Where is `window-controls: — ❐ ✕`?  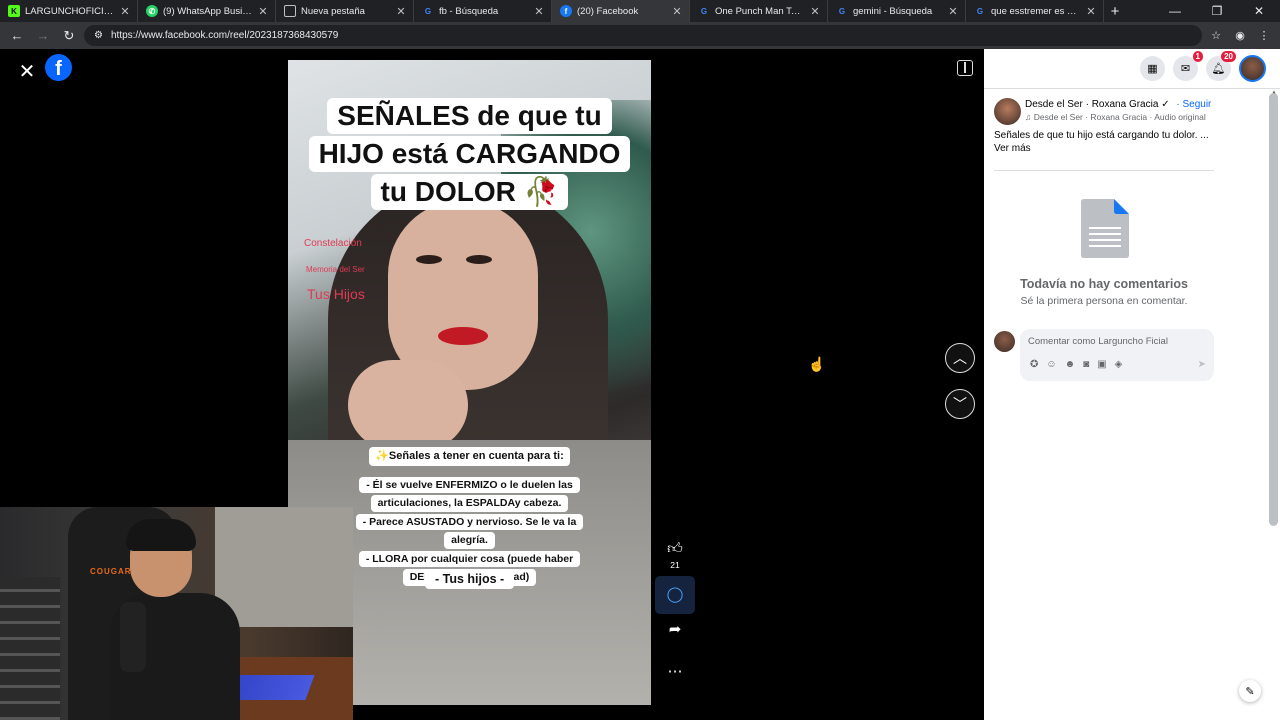 window-controls: — ❐ ✕ is located at coordinates (1217, 11).